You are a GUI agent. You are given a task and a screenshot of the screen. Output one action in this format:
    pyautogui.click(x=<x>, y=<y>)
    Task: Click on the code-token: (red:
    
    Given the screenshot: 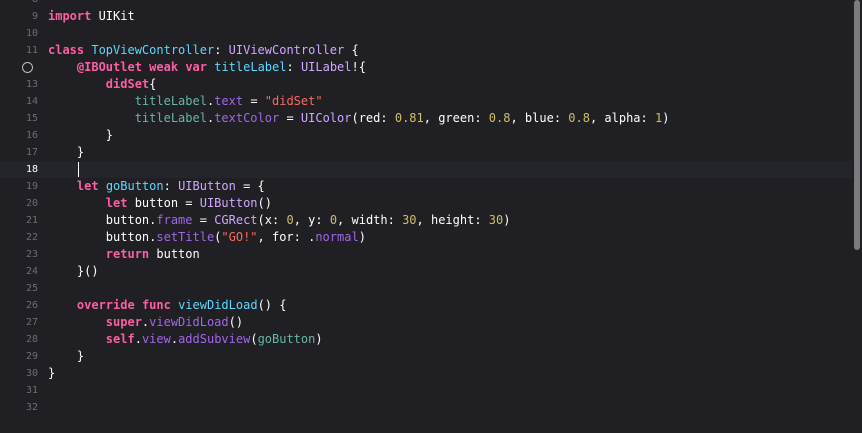 What is the action you would take?
    pyautogui.click(x=373, y=118)
    